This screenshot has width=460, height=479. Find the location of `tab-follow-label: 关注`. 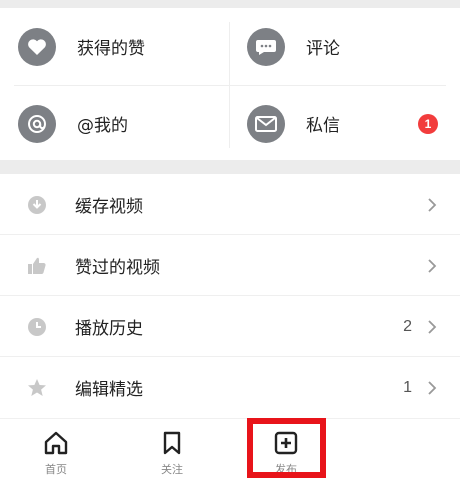

tab-follow-label: 关注 is located at coordinates (172, 469).